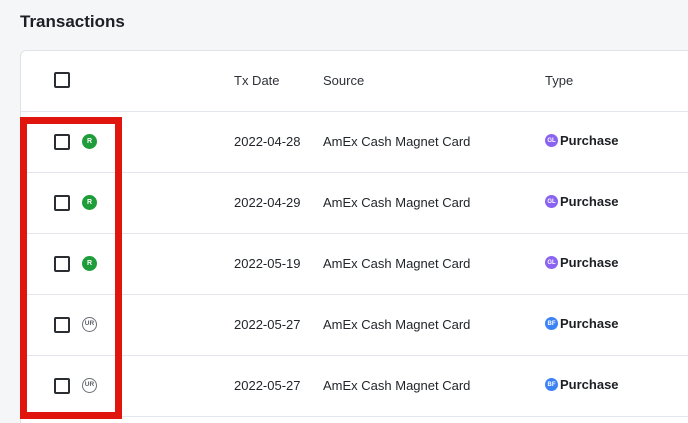 The height and width of the screenshot is (423, 688). Describe the element at coordinates (257, 80) in the screenshot. I see `column-header-tx-date: Tx Date` at that location.